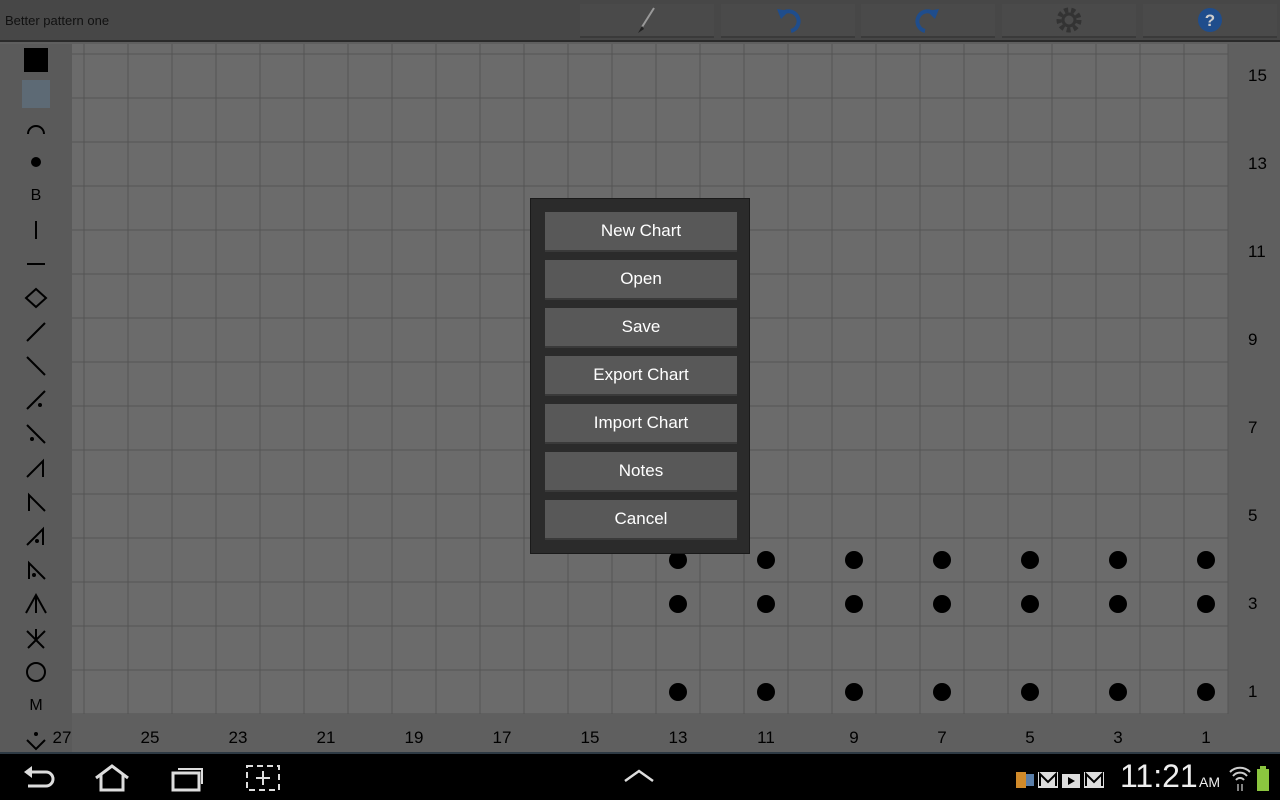  What do you see at coordinates (39, 778) in the screenshot?
I see `back-icon` at bounding box center [39, 778].